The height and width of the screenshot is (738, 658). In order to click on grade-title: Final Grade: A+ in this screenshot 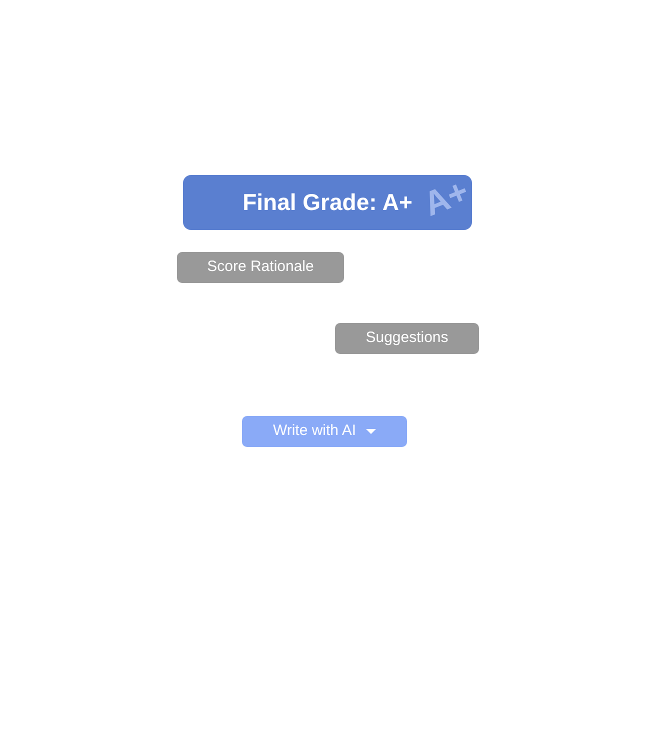, I will do `click(327, 203)`.